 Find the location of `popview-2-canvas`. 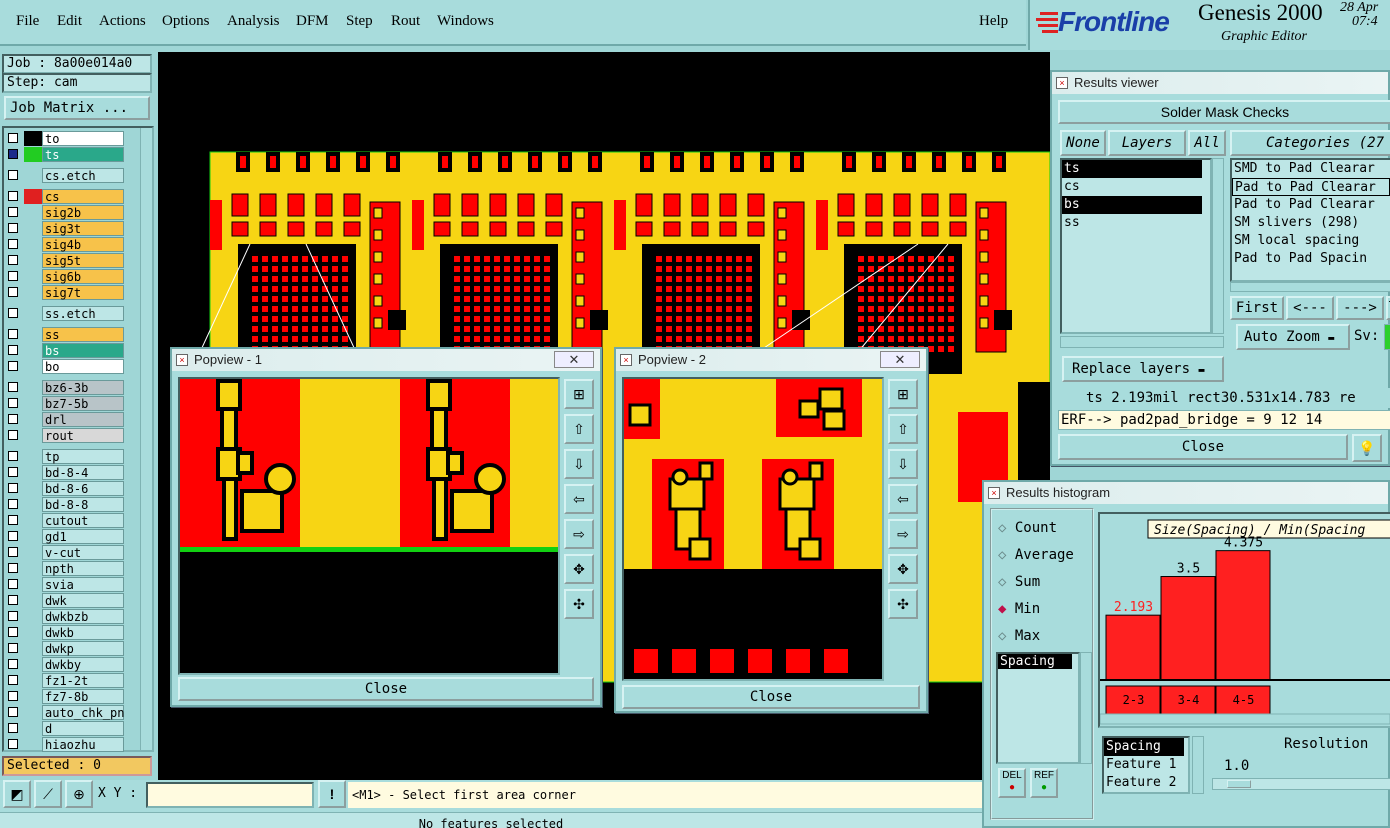

popview-2-canvas is located at coordinates (753, 529).